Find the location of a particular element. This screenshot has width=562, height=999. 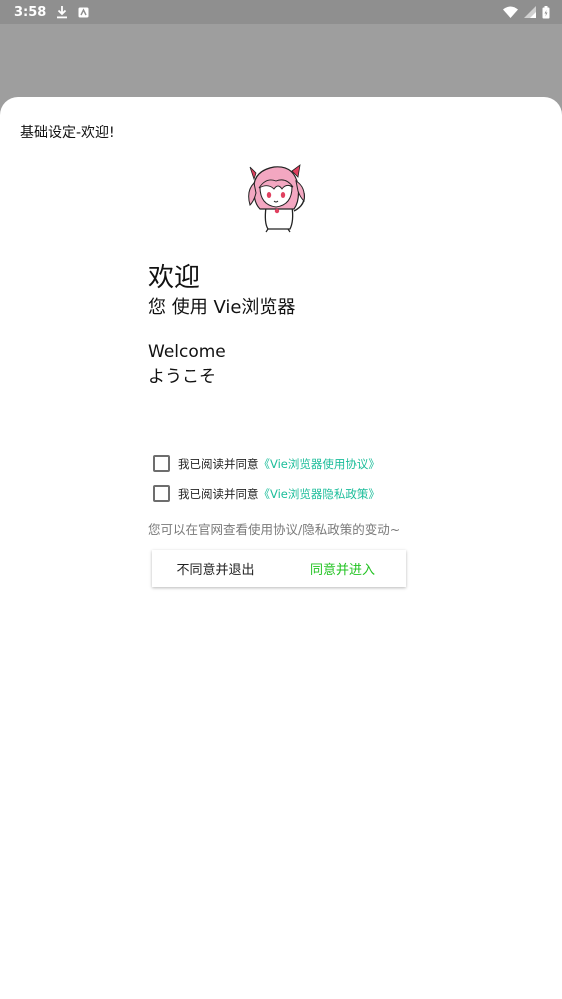

welcome-title: 欢迎 is located at coordinates (174, 278).